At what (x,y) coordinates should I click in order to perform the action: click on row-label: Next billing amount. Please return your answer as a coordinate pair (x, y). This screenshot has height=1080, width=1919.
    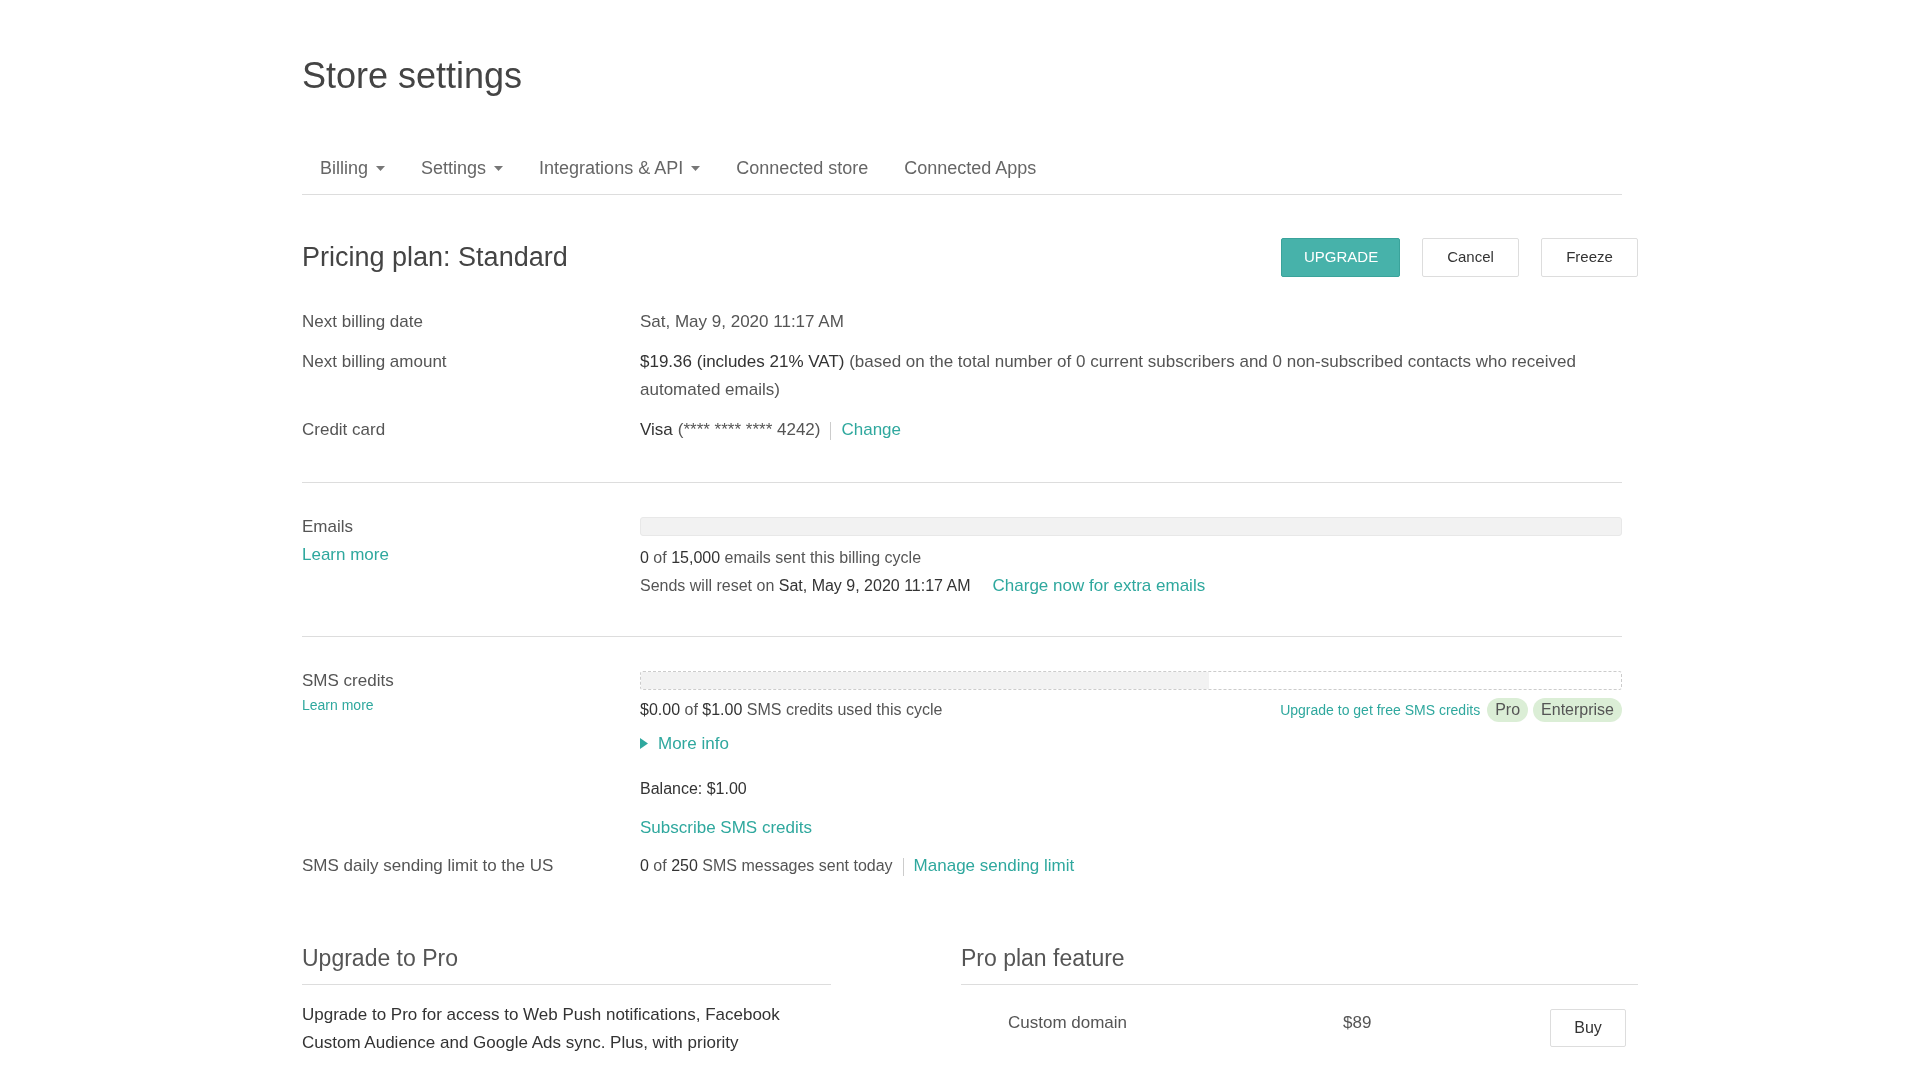
    Looking at the image, I should click on (375, 361).